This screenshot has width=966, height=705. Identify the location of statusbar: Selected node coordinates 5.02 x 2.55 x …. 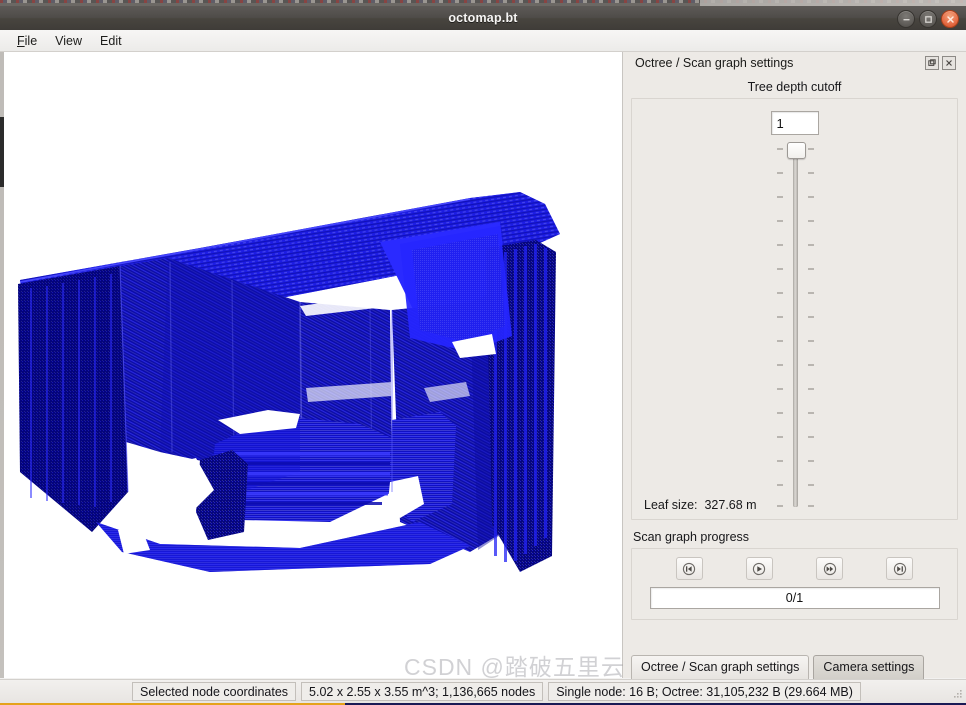
(483, 691).